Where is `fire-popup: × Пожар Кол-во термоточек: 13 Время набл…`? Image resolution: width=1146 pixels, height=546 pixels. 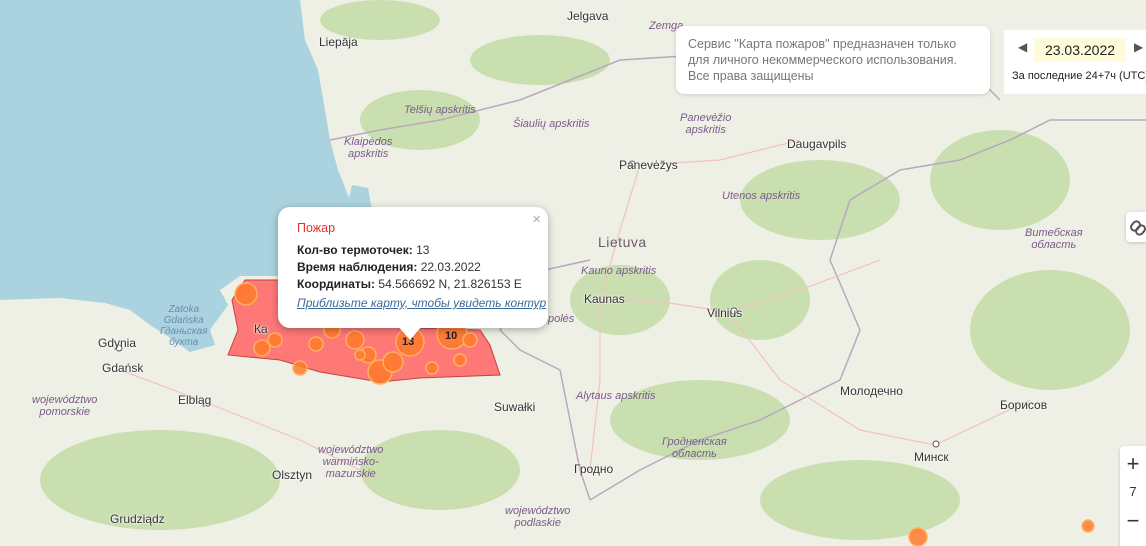
fire-popup: × Пожар Кол-во термоточек: 13 Время набл… is located at coordinates (413, 267).